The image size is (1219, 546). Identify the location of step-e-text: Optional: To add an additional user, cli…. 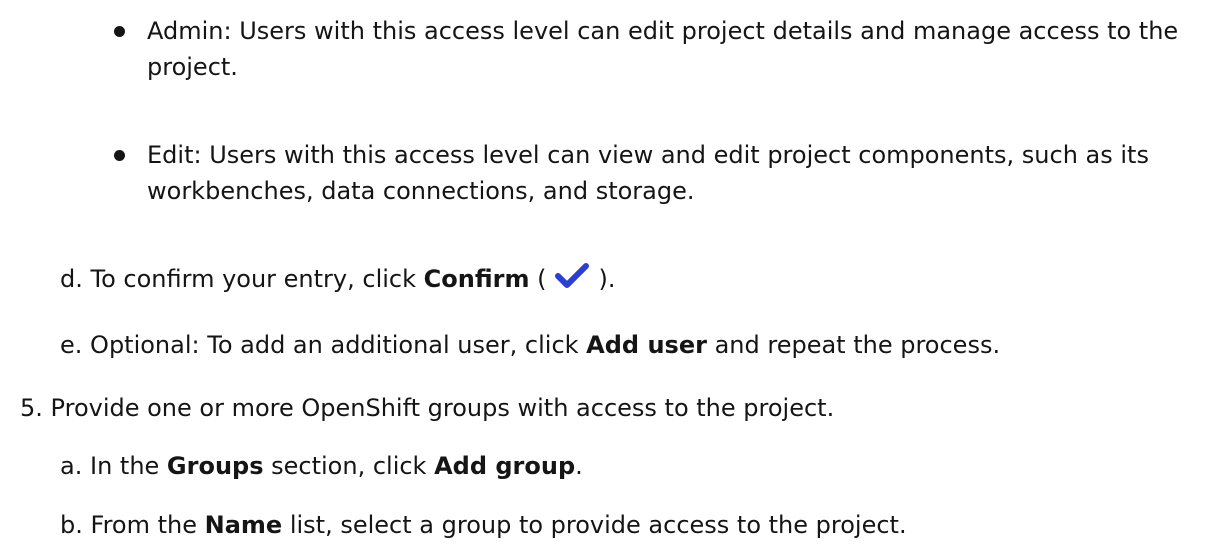
(338, 345).